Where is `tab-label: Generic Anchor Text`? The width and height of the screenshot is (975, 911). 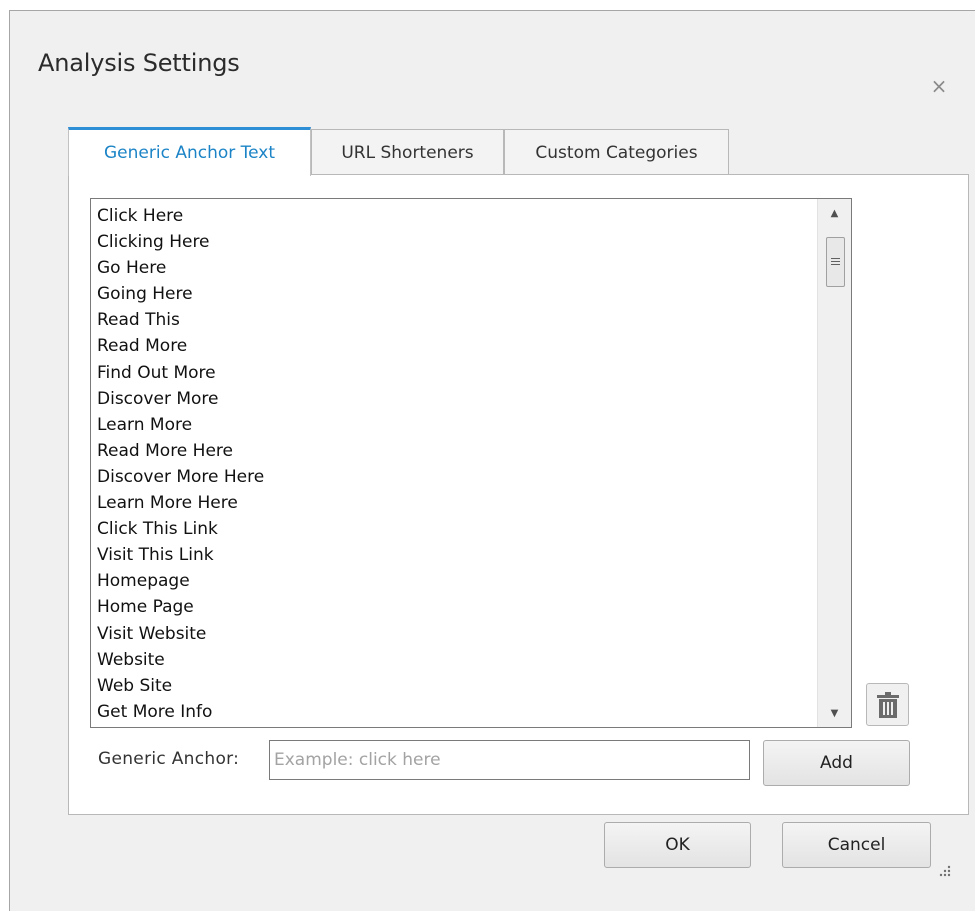 tab-label: Generic Anchor Text is located at coordinates (189, 153).